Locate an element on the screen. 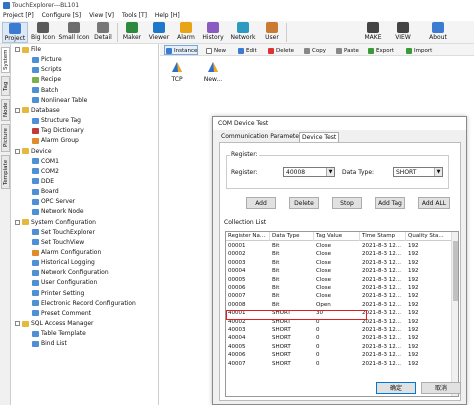 Image resolution: width=474 pixels, height=405 pixels. maker-button: Maker is located at coordinates (132, 32).